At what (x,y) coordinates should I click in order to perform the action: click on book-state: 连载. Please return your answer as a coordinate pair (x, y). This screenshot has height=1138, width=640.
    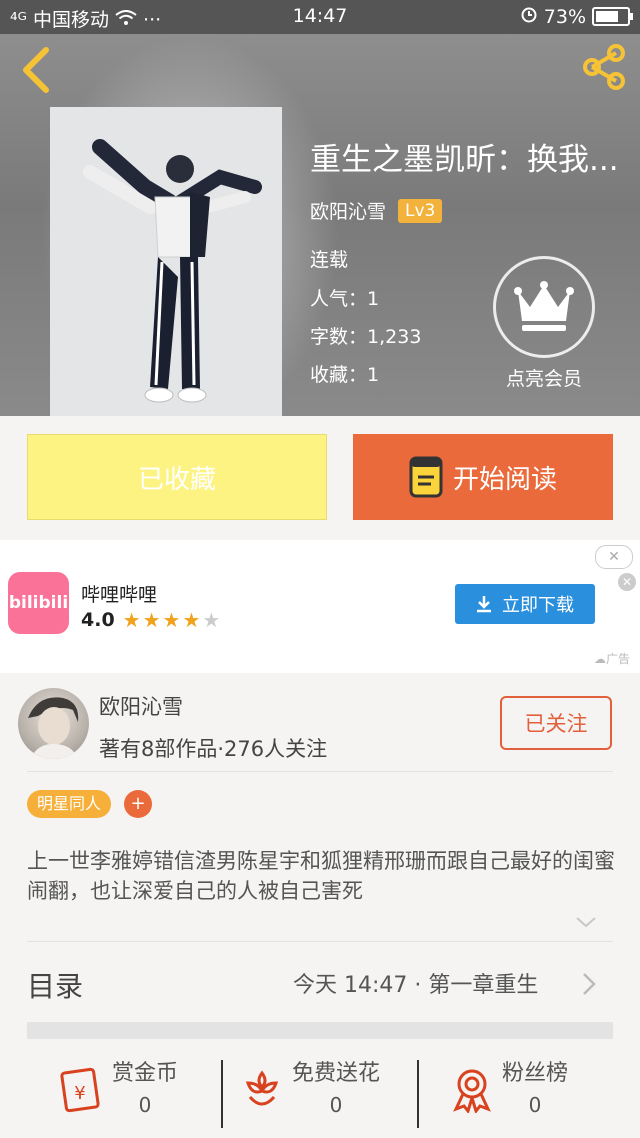
    Looking at the image, I should click on (329, 260).